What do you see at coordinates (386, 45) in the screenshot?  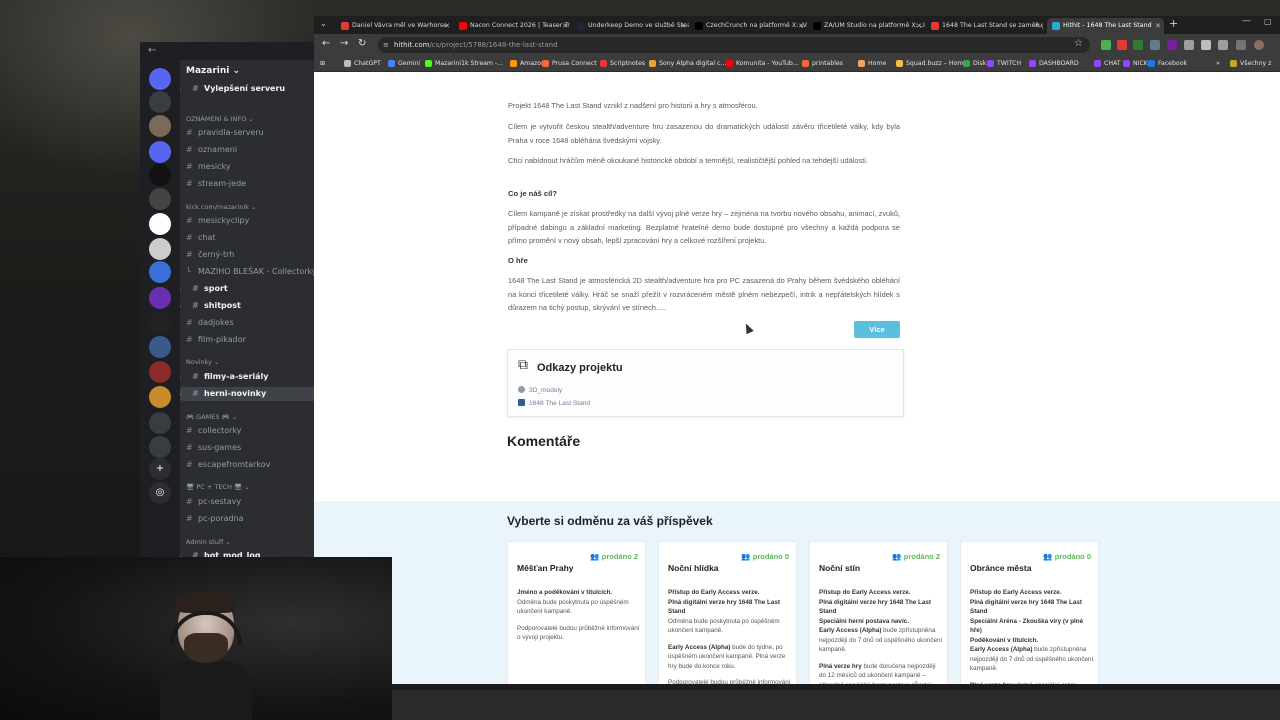 I see `site-info-icon: ≡` at bounding box center [386, 45].